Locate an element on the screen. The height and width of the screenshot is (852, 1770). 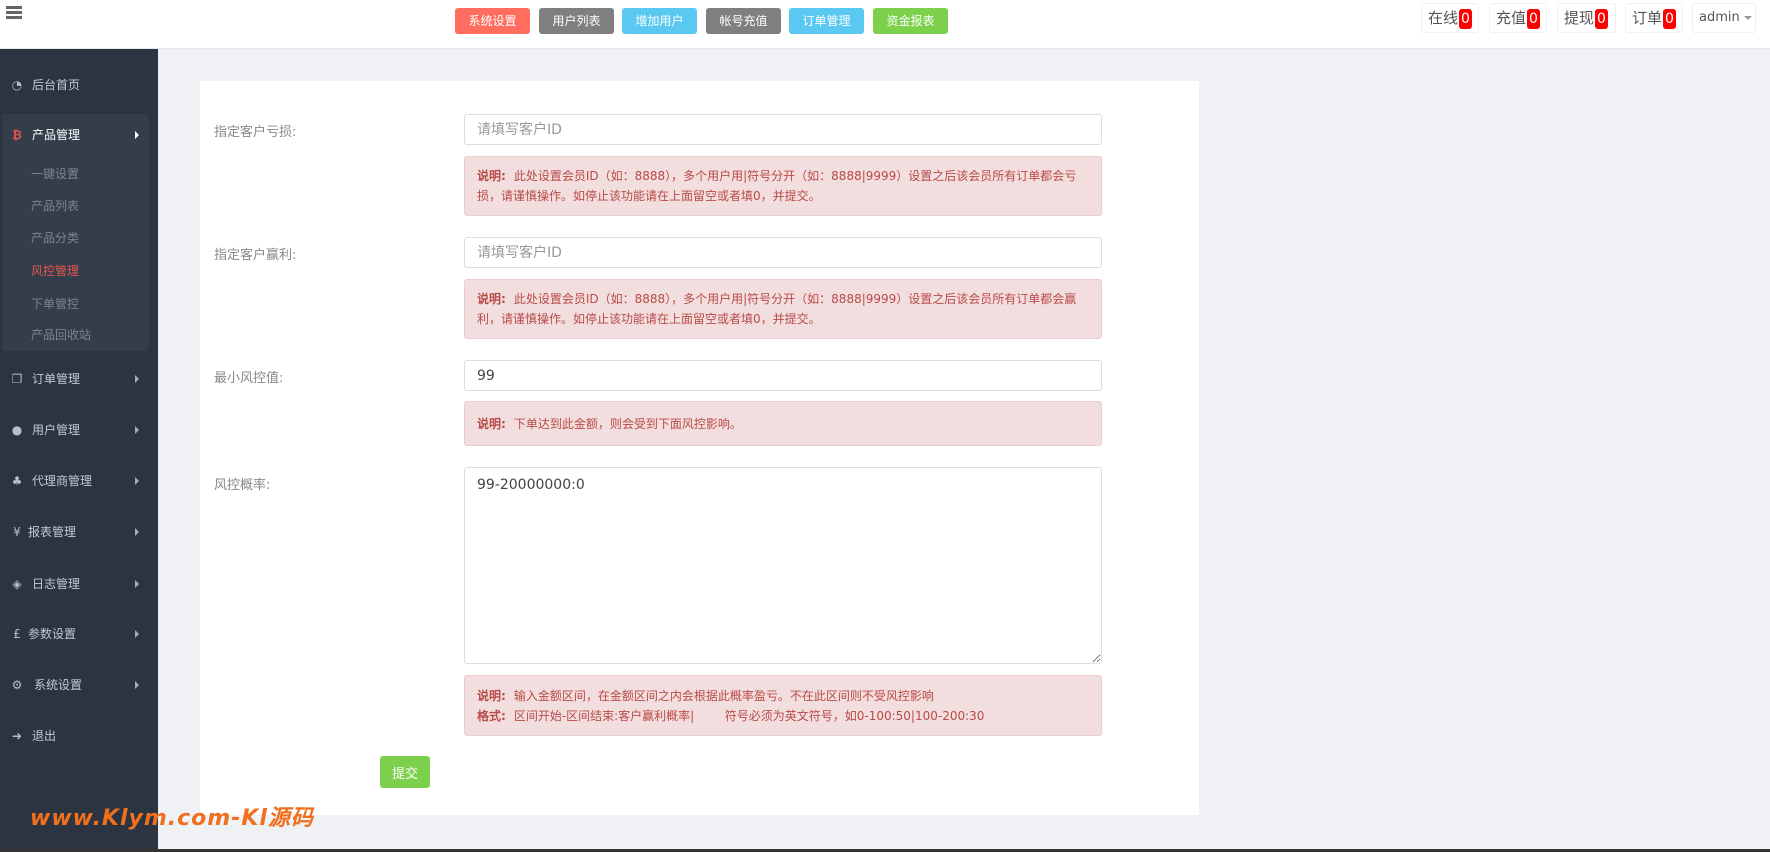
sidebar-item-label: 代理商管理 is located at coordinates (62, 481).